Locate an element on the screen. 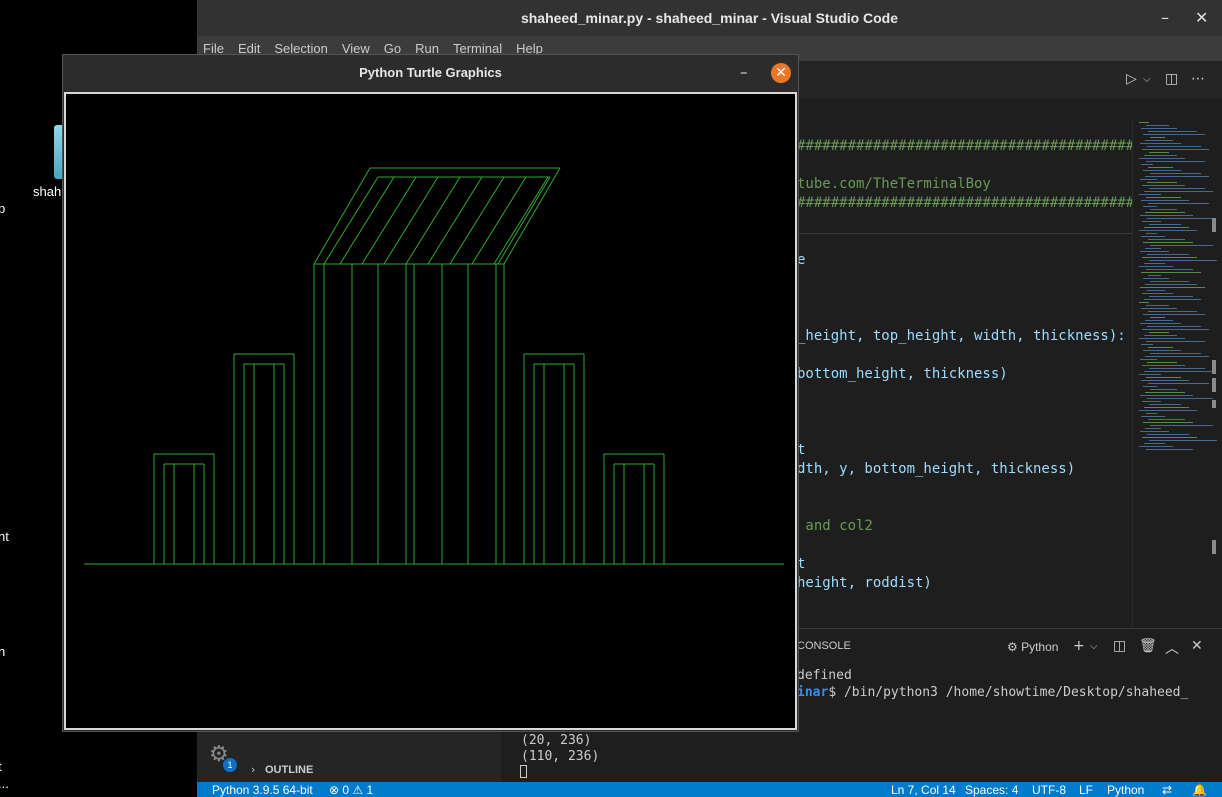 The image size is (1222, 797). desktop-label: n is located at coordinates (3, 651).